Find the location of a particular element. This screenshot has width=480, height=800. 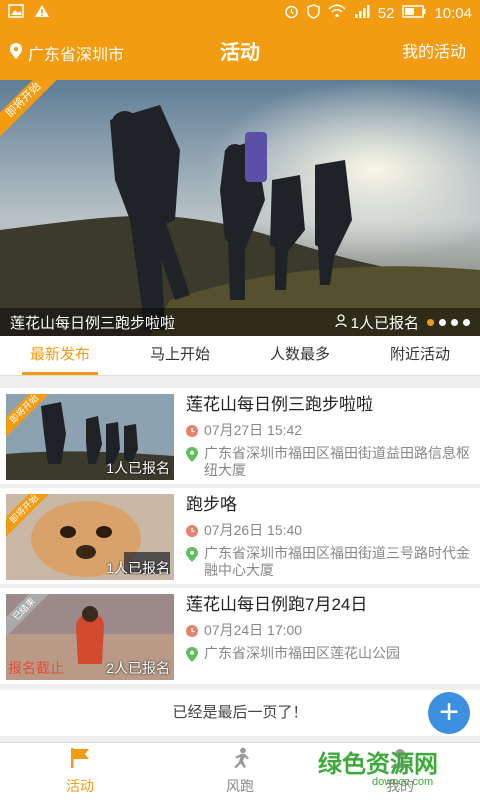

watermark-logo: 绿色资源网 downcc.com is located at coordinates (398, 770).